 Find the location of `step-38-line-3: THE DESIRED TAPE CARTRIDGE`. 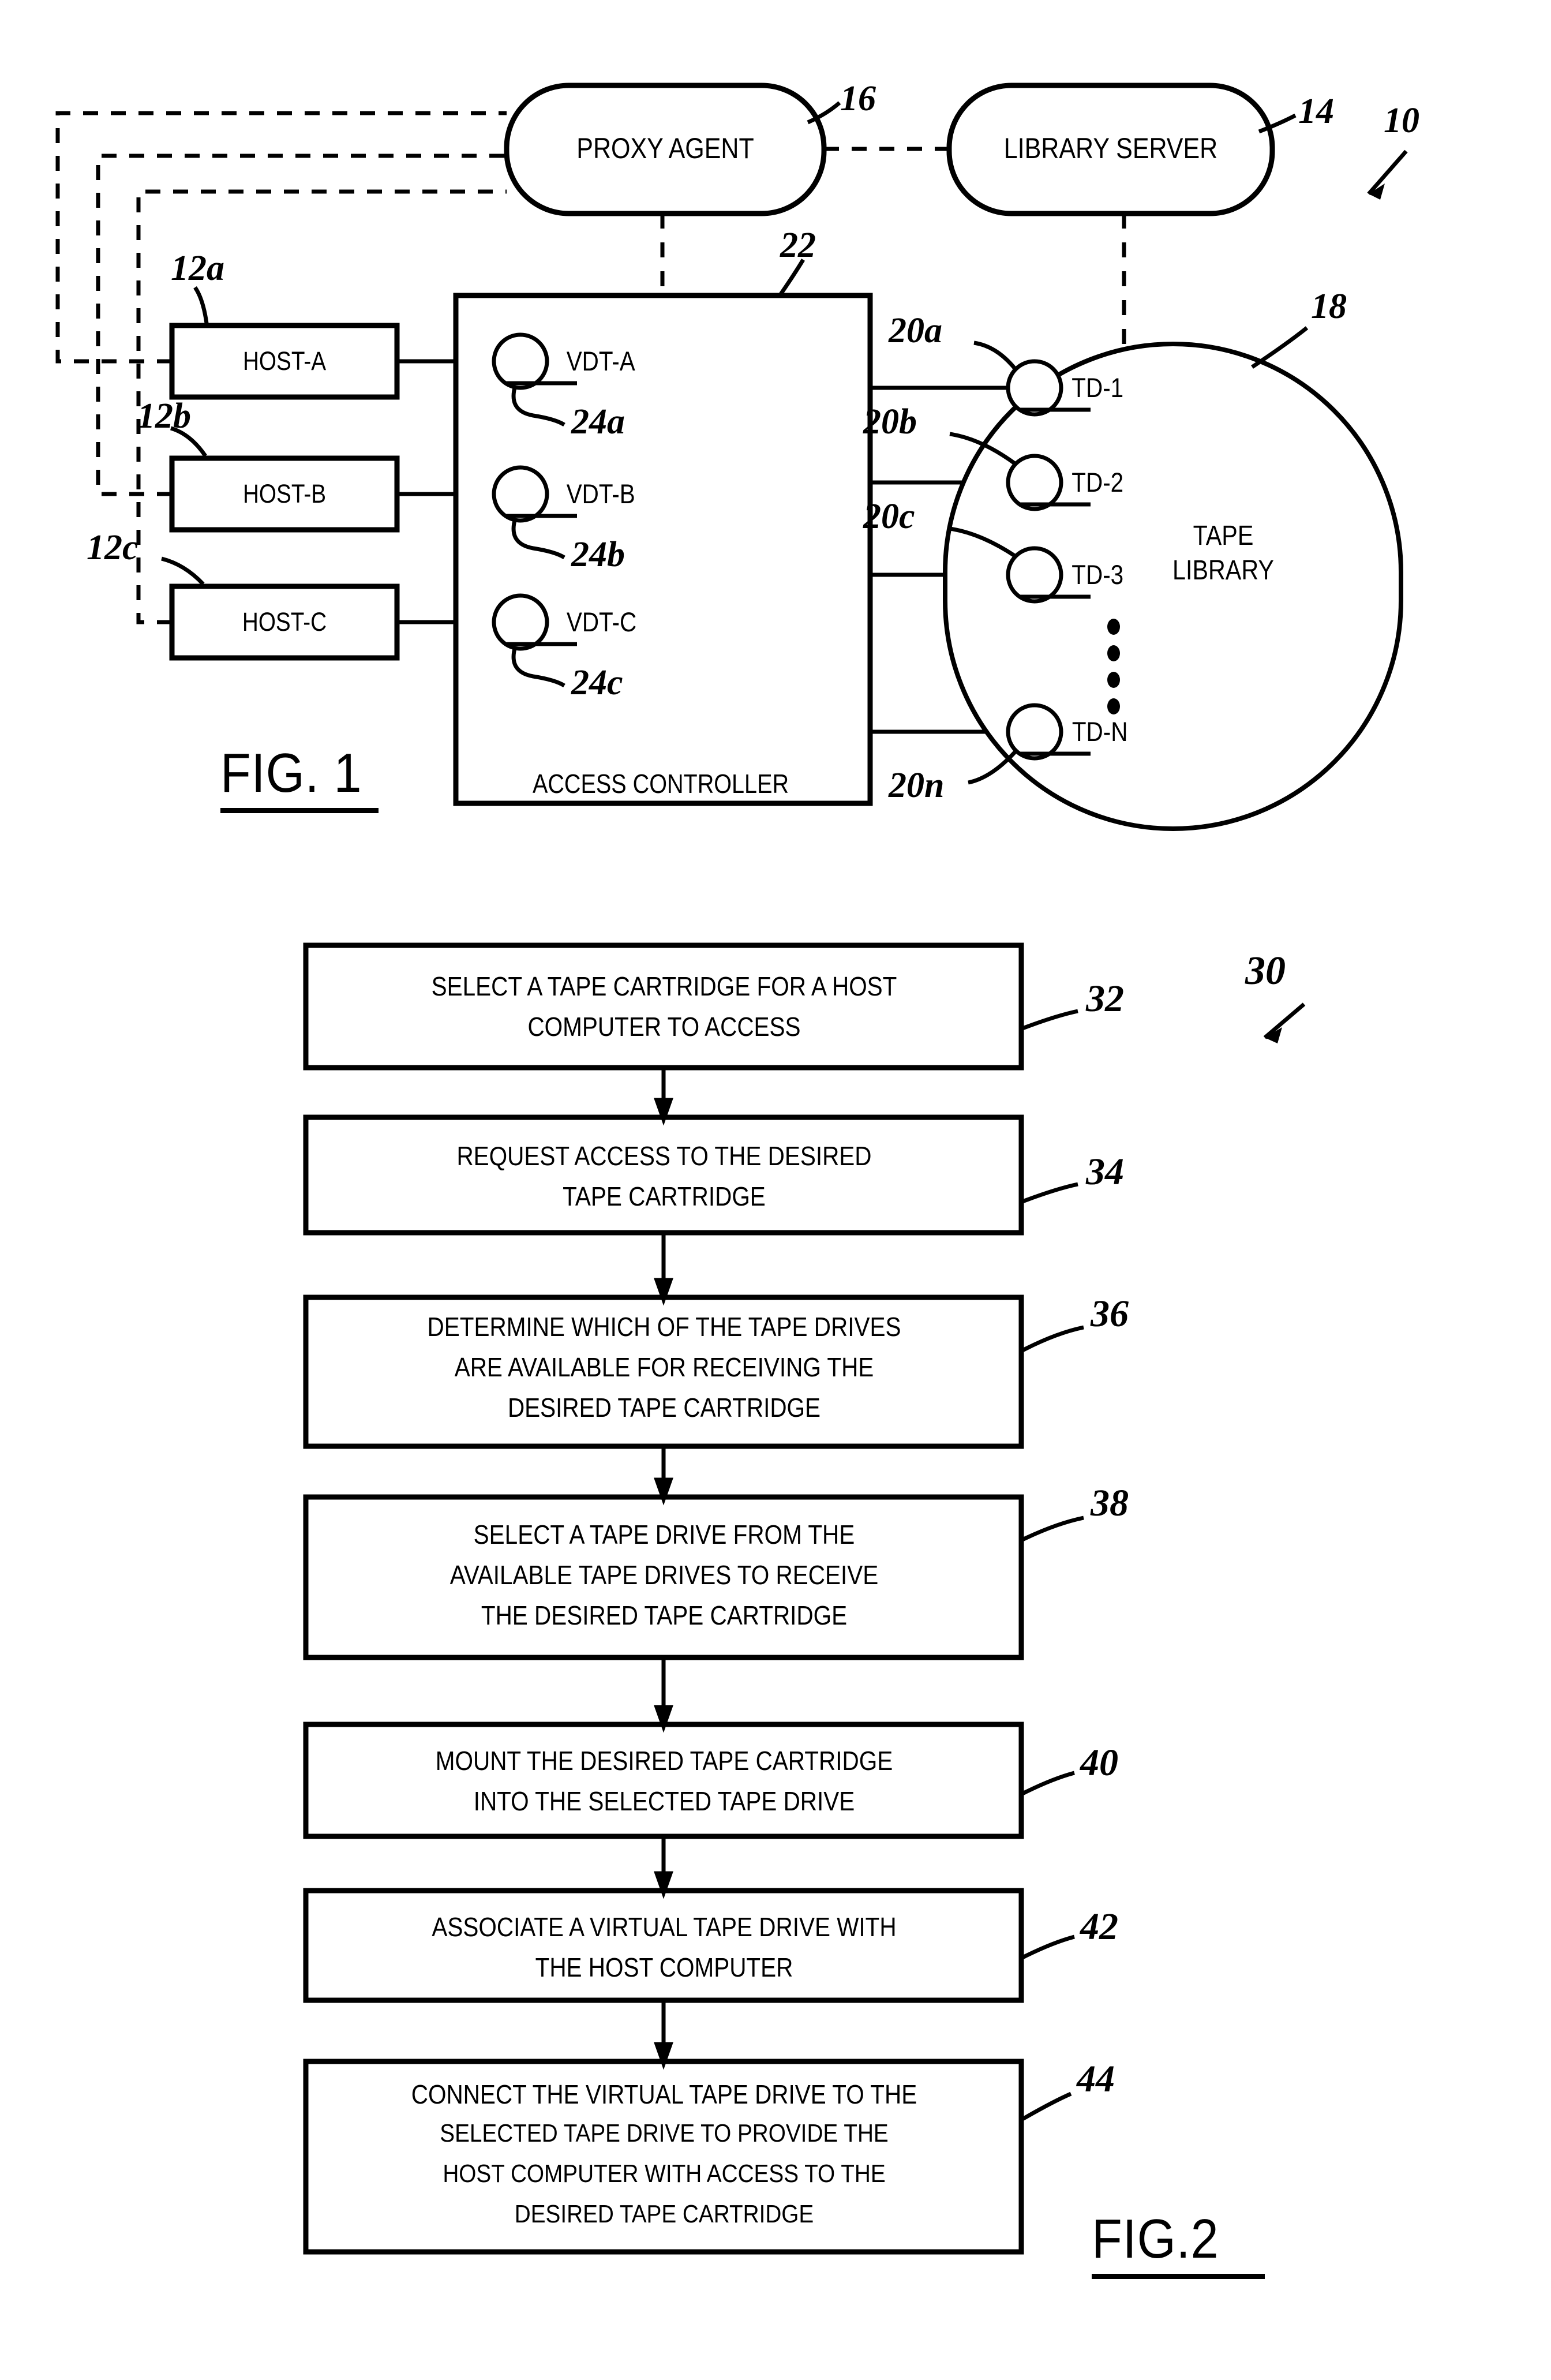

step-38-line-3: THE DESIRED TAPE CARTRIDGE is located at coordinates (664, 1615).